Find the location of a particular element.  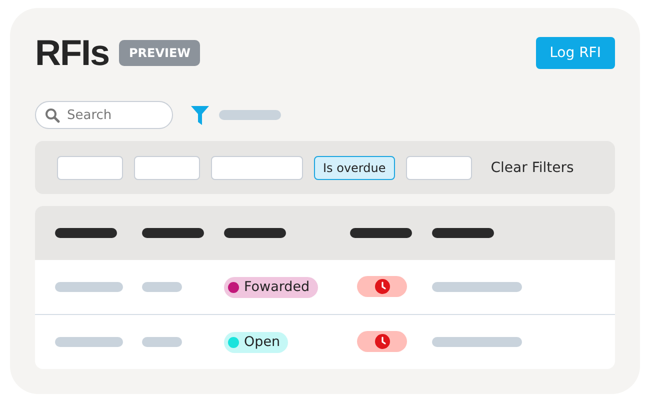

page-title: RFIs is located at coordinates (72, 53).